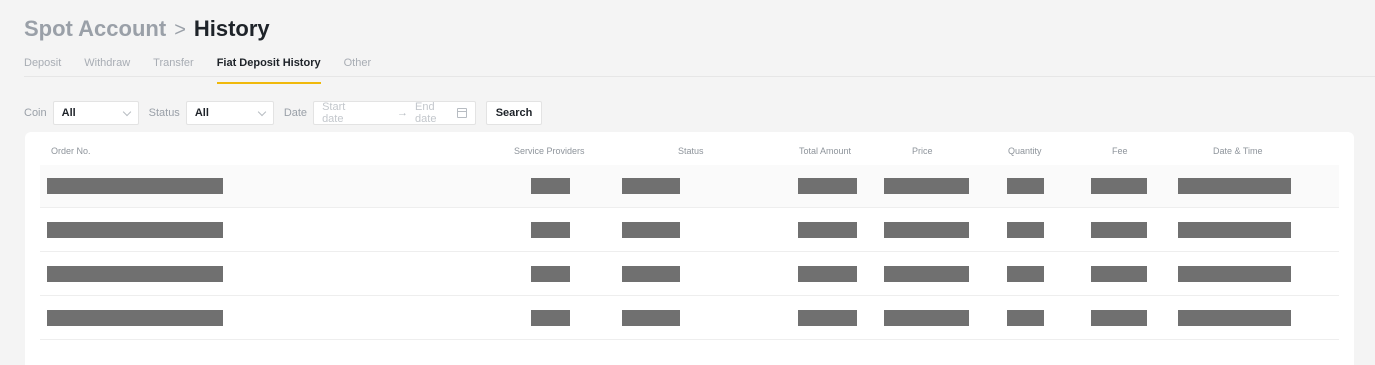 The height and width of the screenshot is (365, 1375). What do you see at coordinates (229, 113) in the screenshot?
I see `status-select: All` at bounding box center [229, 113].